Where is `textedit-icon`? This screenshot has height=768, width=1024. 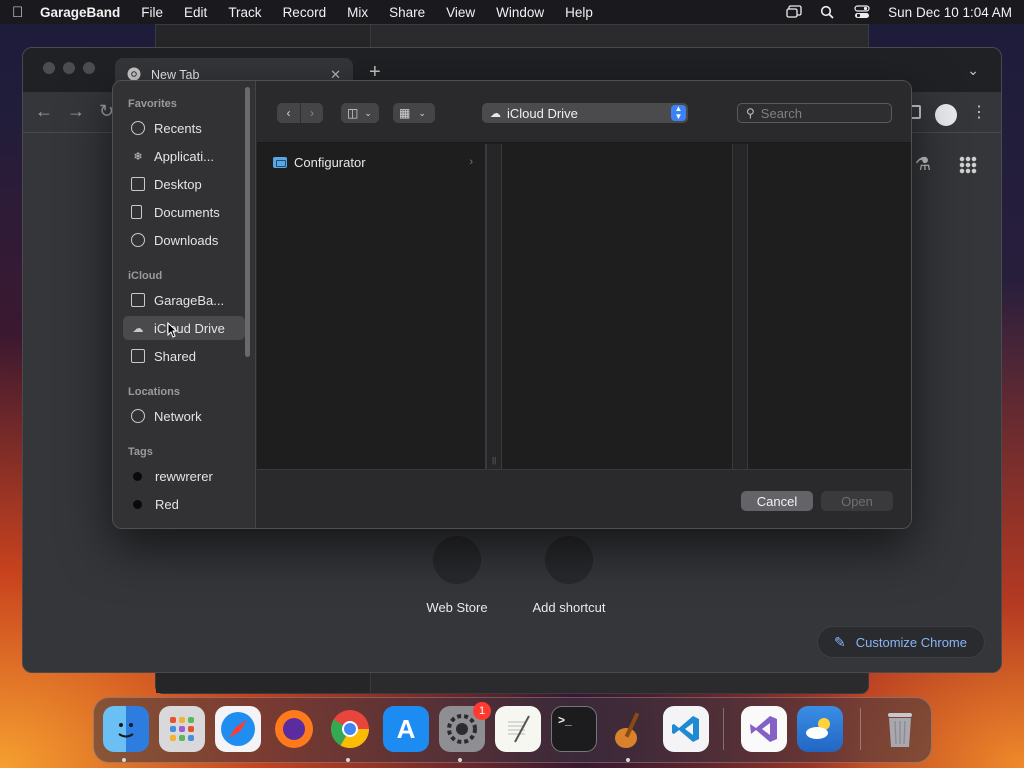
textedit-icon is located at coordinates (518, 729).